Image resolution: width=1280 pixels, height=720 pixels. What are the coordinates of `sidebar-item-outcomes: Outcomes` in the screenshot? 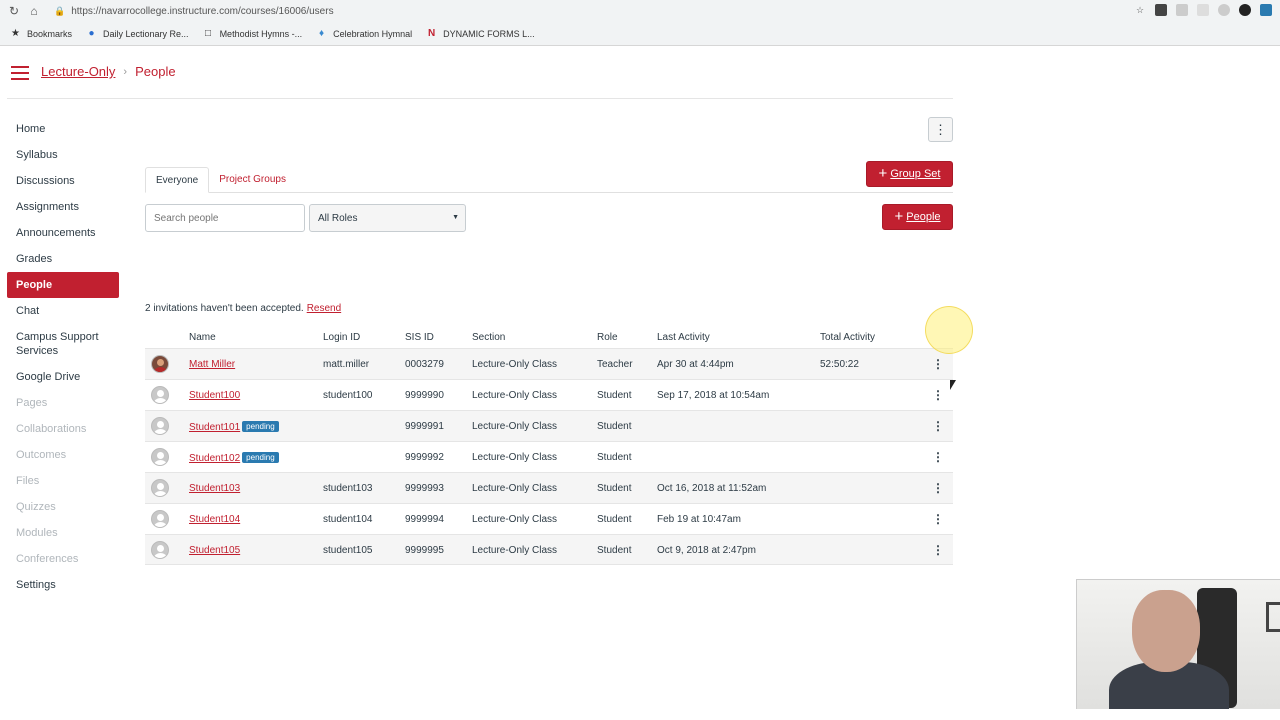 It's located at (63, 455).